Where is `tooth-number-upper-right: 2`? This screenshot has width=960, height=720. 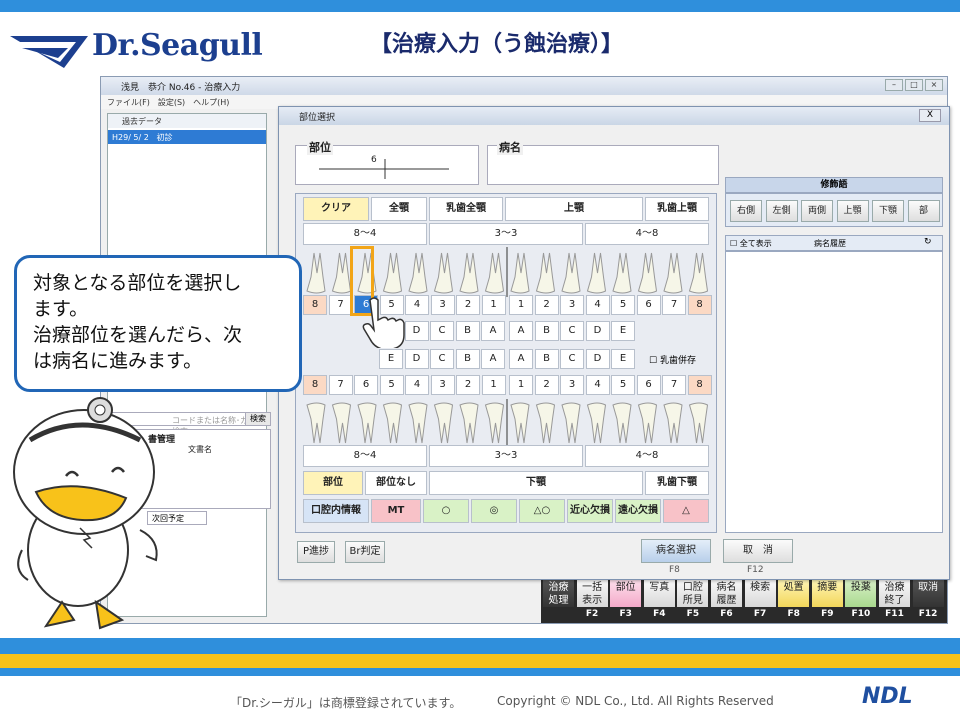
tooth-number-upper-right: 2 is located at coordinates (546, 305).